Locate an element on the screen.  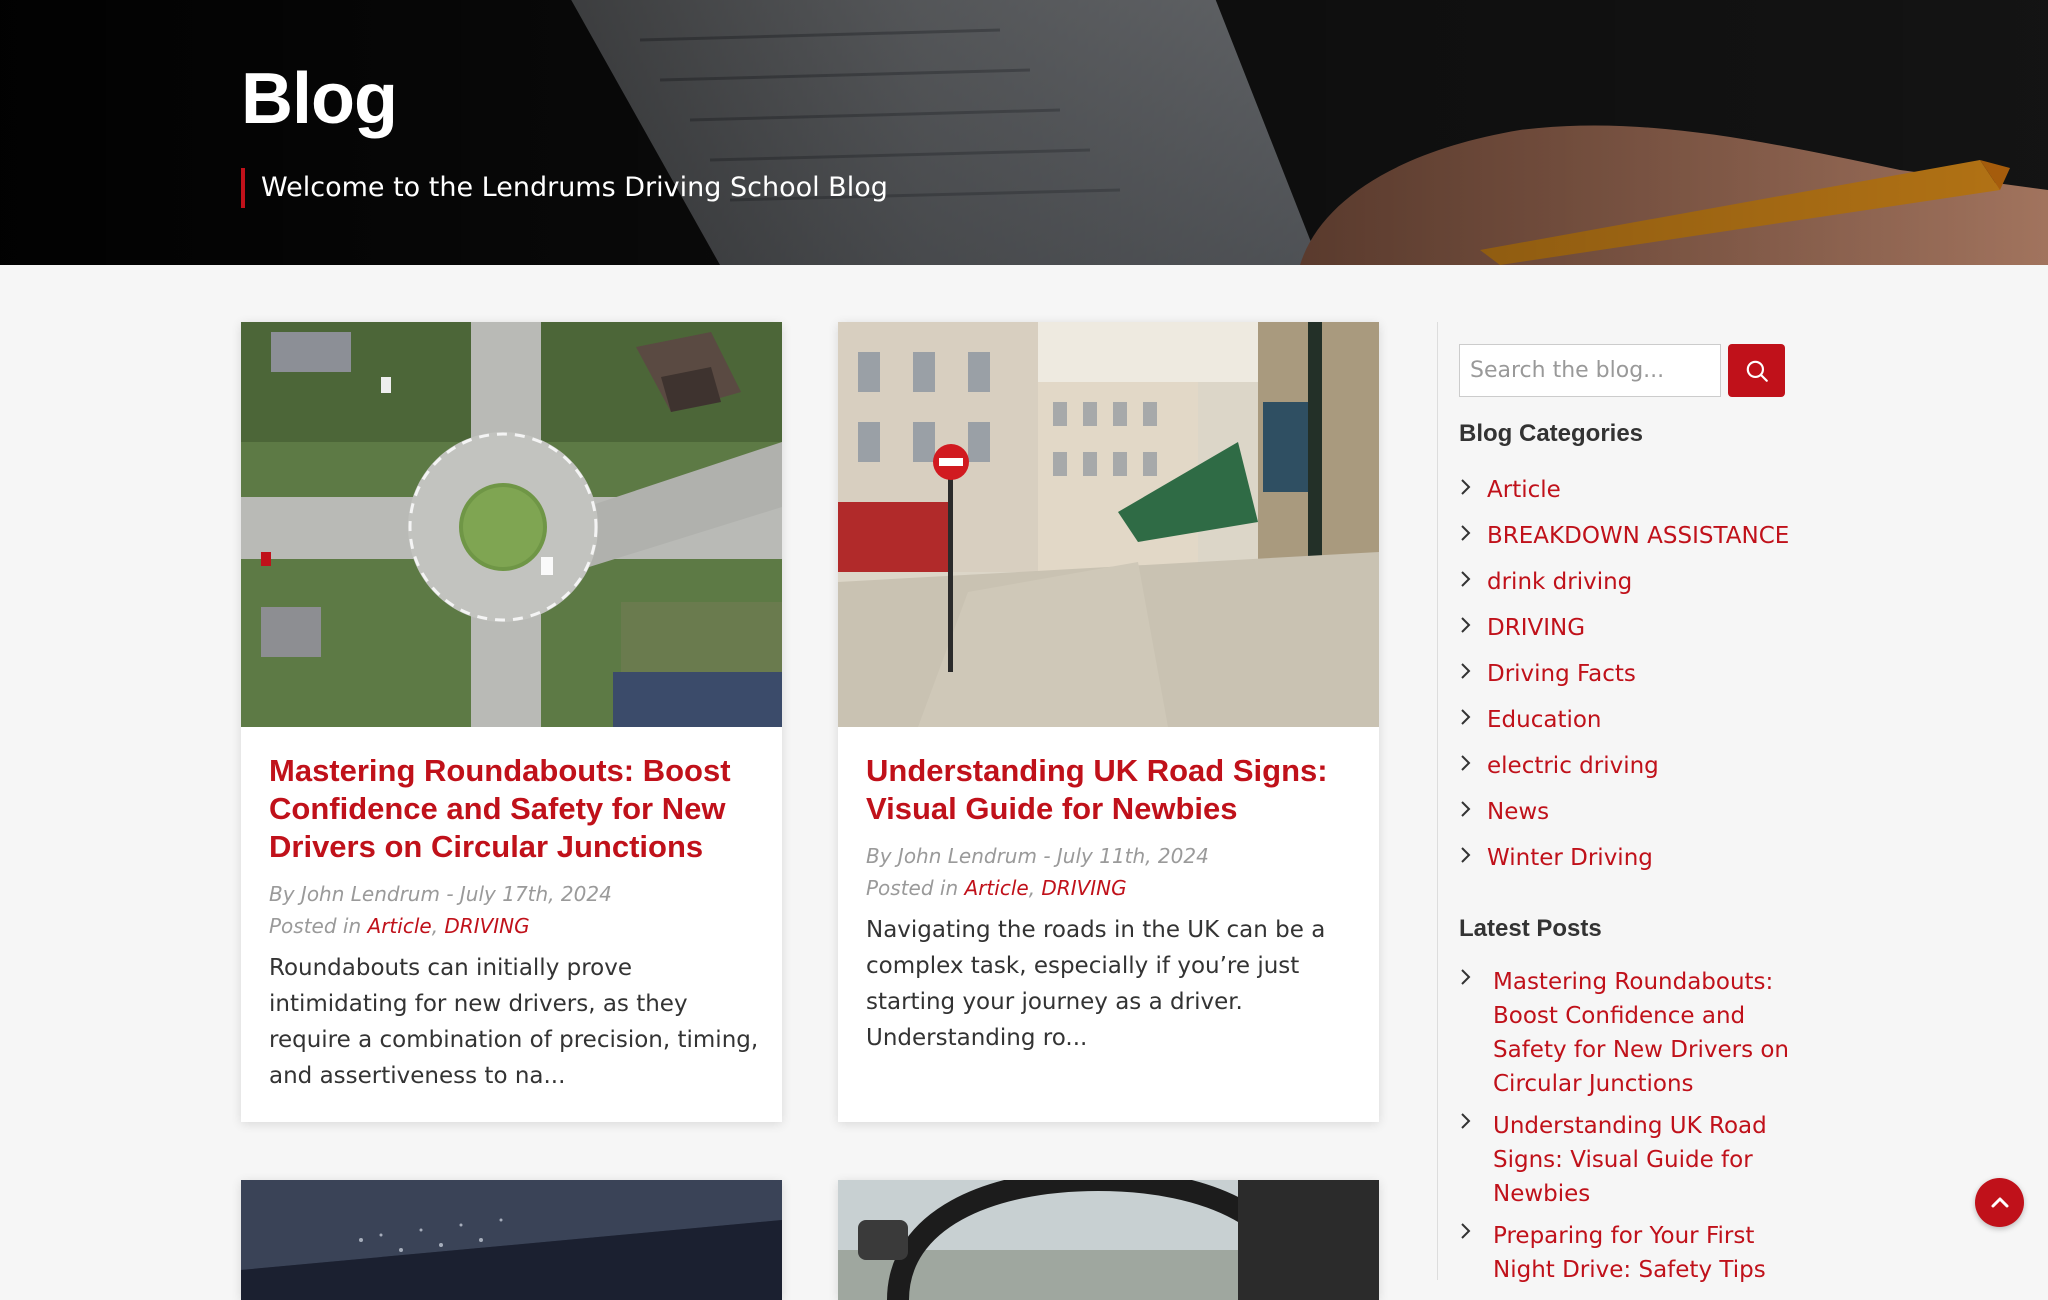
post-byline: By John Lendrum - July 11th, 2024 is located at coordinates (1037, 856).